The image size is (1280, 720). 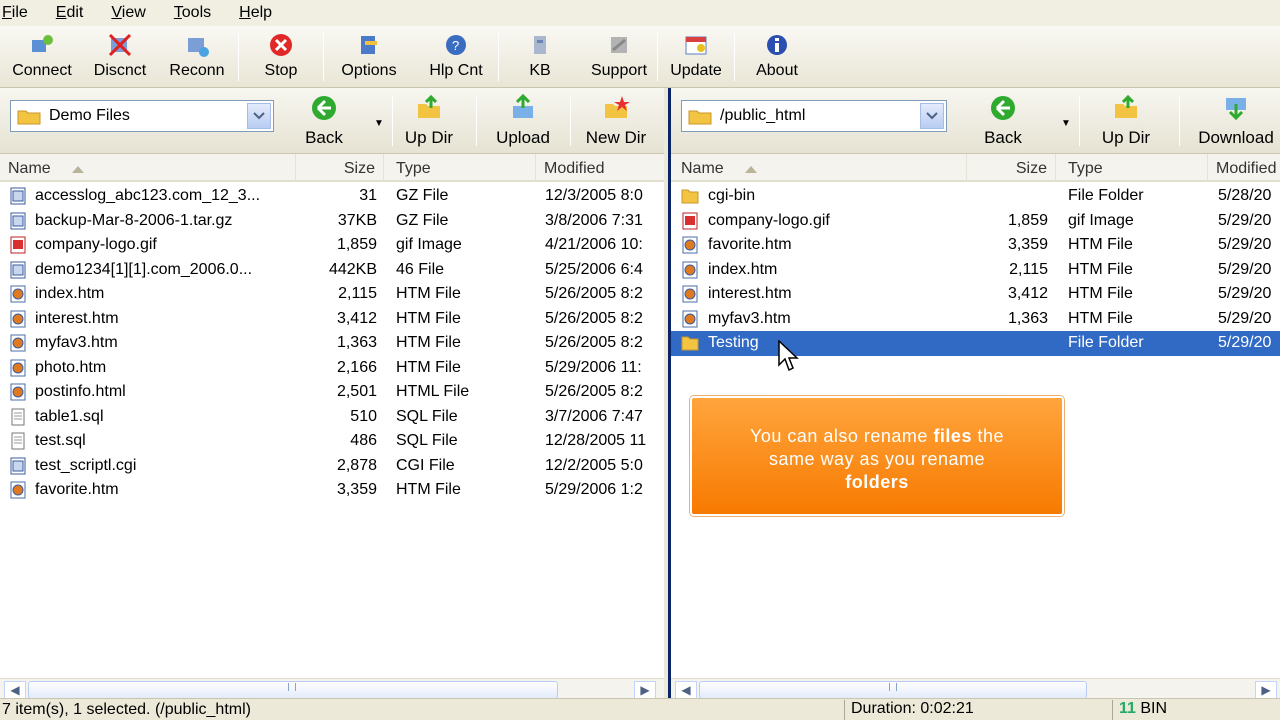 What do you see at coordinates (324, 108) in the screenshot?
I see `back-arrow-icon` at bounding box center [324, 108].